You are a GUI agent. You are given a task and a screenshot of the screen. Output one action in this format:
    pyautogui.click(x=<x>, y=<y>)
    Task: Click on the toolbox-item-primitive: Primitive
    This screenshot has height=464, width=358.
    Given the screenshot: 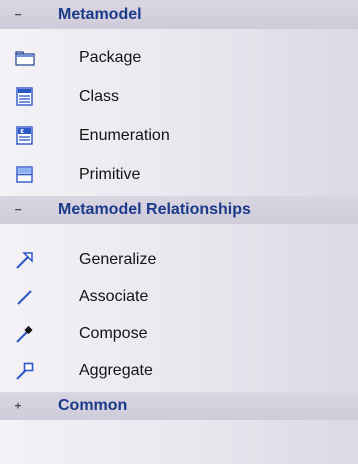 What is the action you would take?
    pyautogui.click(x=179, y=174)
    